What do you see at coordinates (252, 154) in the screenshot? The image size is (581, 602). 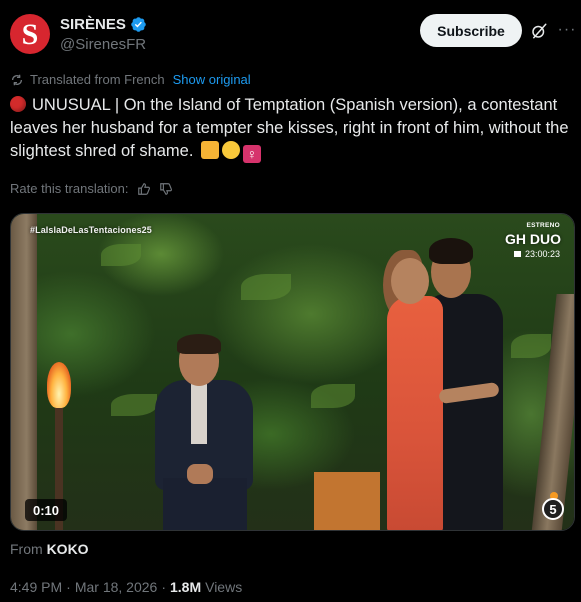 I see `female-sign-emoji-icon: ♀` at bounding box center [252, 154].